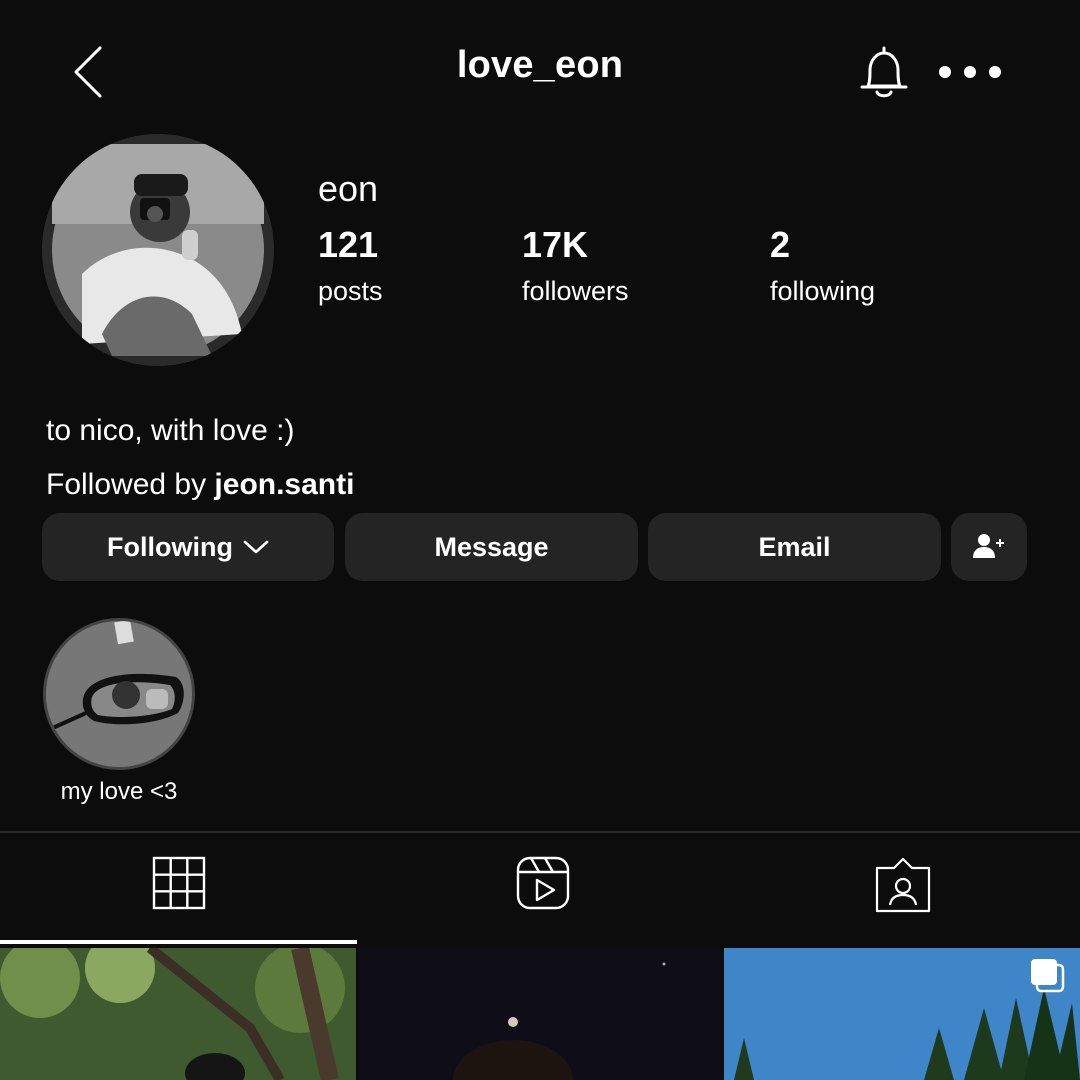 This screenshot has height=1080, width=1080. I want to click on display-name: eon, so click(348, 188).